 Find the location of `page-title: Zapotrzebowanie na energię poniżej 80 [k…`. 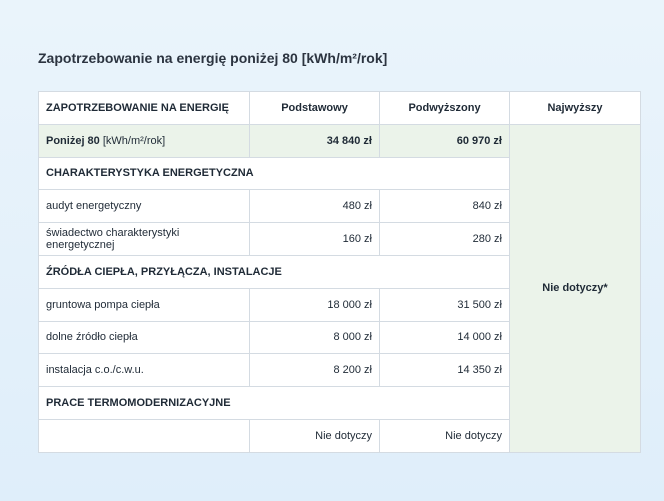

page-title: Zapotrzebowanie na energię poniżej 80 [k… is located at coordinates (213, 58).